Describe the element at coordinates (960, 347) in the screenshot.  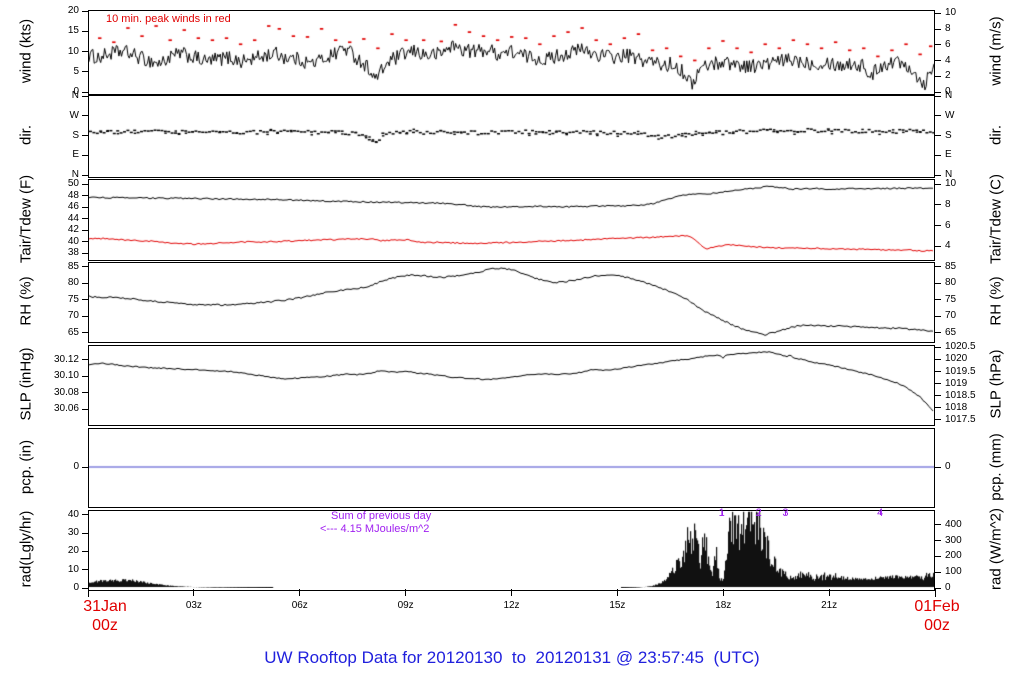
I see `slp-right-tick-label: 1020.5` at that location.